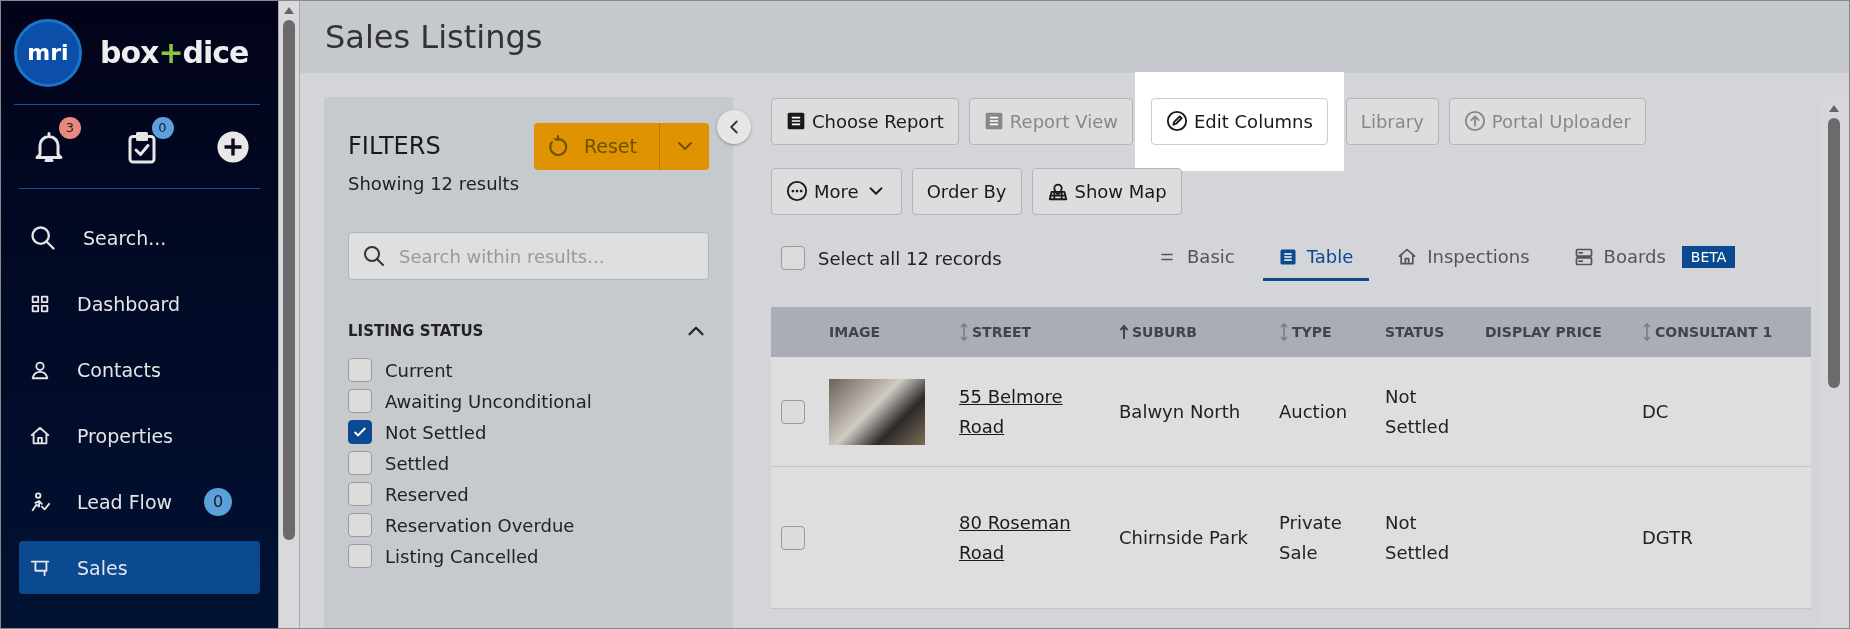 The height and width of the screenshot is (629, 1850). I want to click on column-header: CONSULTANT 1, so click(1726, 332).